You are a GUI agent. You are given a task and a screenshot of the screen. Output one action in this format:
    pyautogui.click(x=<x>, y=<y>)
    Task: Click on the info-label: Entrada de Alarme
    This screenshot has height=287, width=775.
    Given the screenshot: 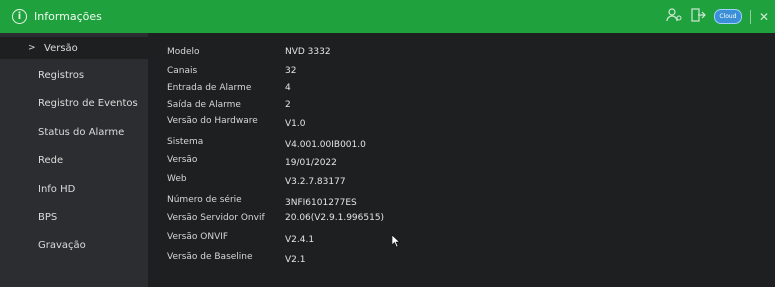 What is the action you would take?
    pyautogui.click(x=209, y=88)
    